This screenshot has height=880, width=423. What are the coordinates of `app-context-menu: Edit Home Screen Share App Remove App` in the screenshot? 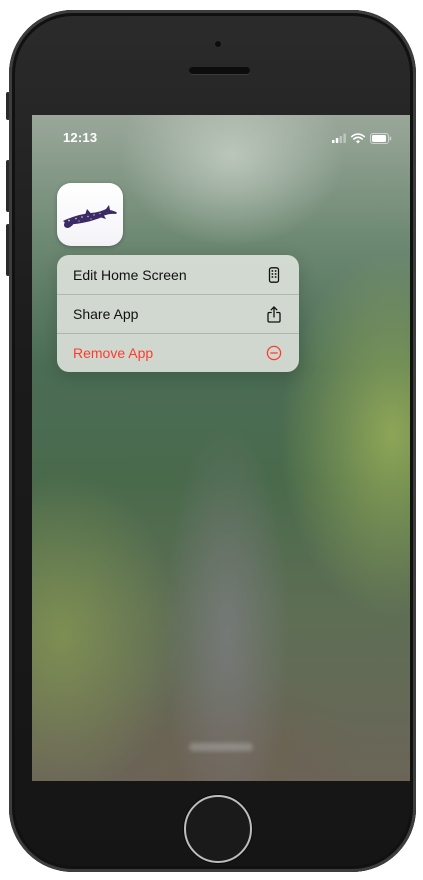 It's located at (178, 313).